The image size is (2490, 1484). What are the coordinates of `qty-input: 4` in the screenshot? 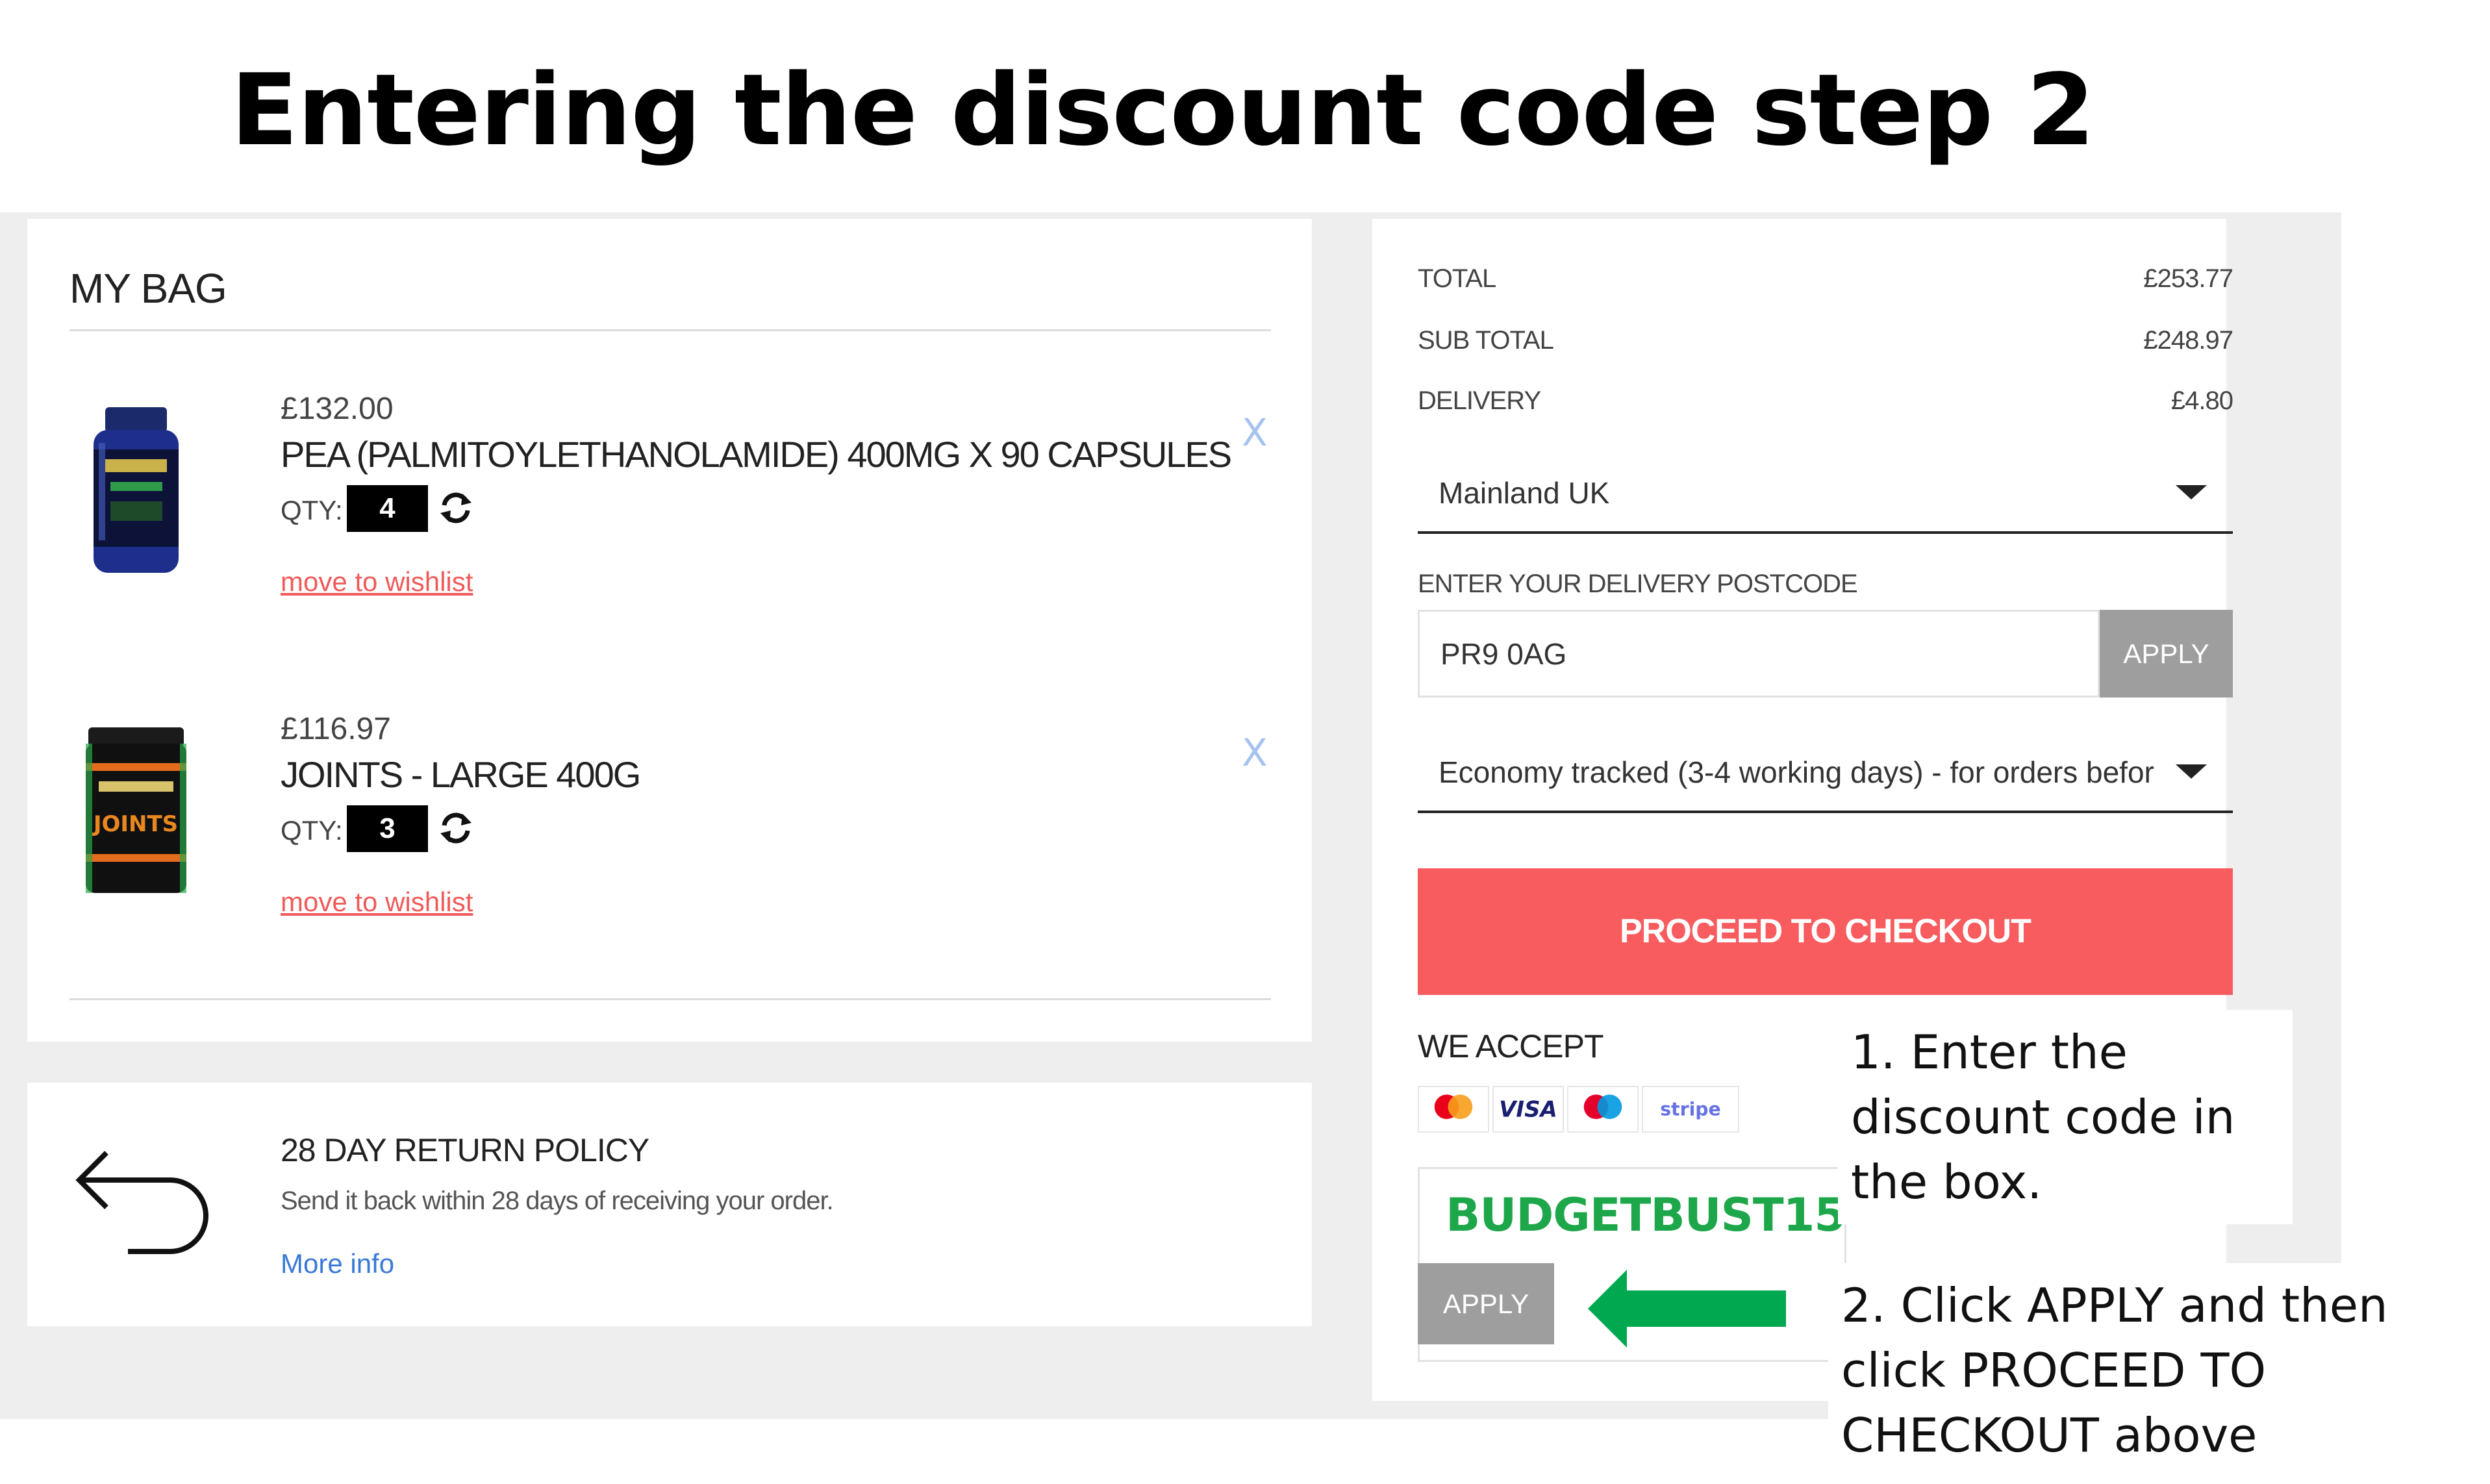 It's located at (387, 509).